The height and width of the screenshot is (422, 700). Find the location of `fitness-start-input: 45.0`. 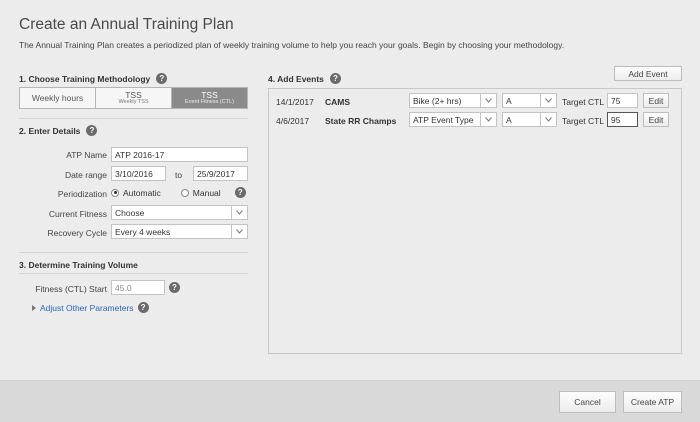

fitness-start-input: 45.0 is located at coordinates (138, 287).